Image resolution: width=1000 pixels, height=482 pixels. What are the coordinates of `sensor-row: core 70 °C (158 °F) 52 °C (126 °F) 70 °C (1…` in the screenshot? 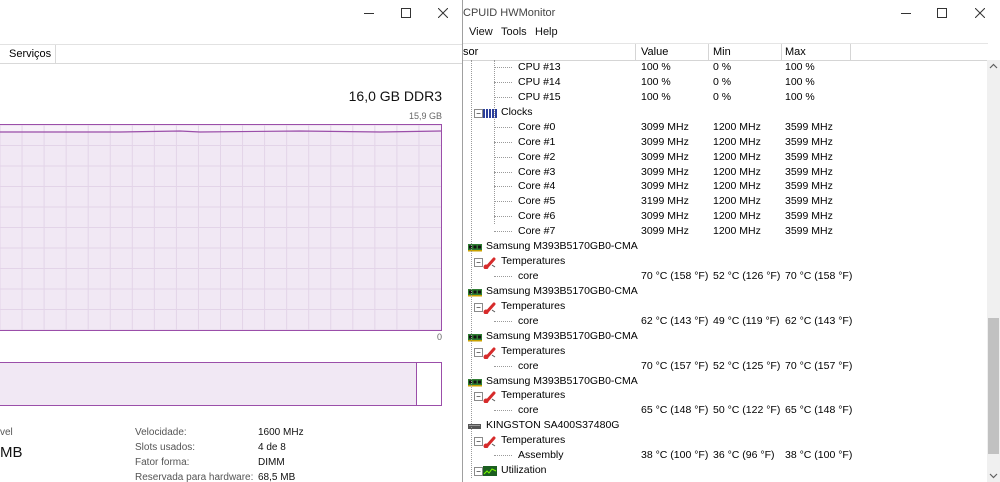 It's located at (724, 276).